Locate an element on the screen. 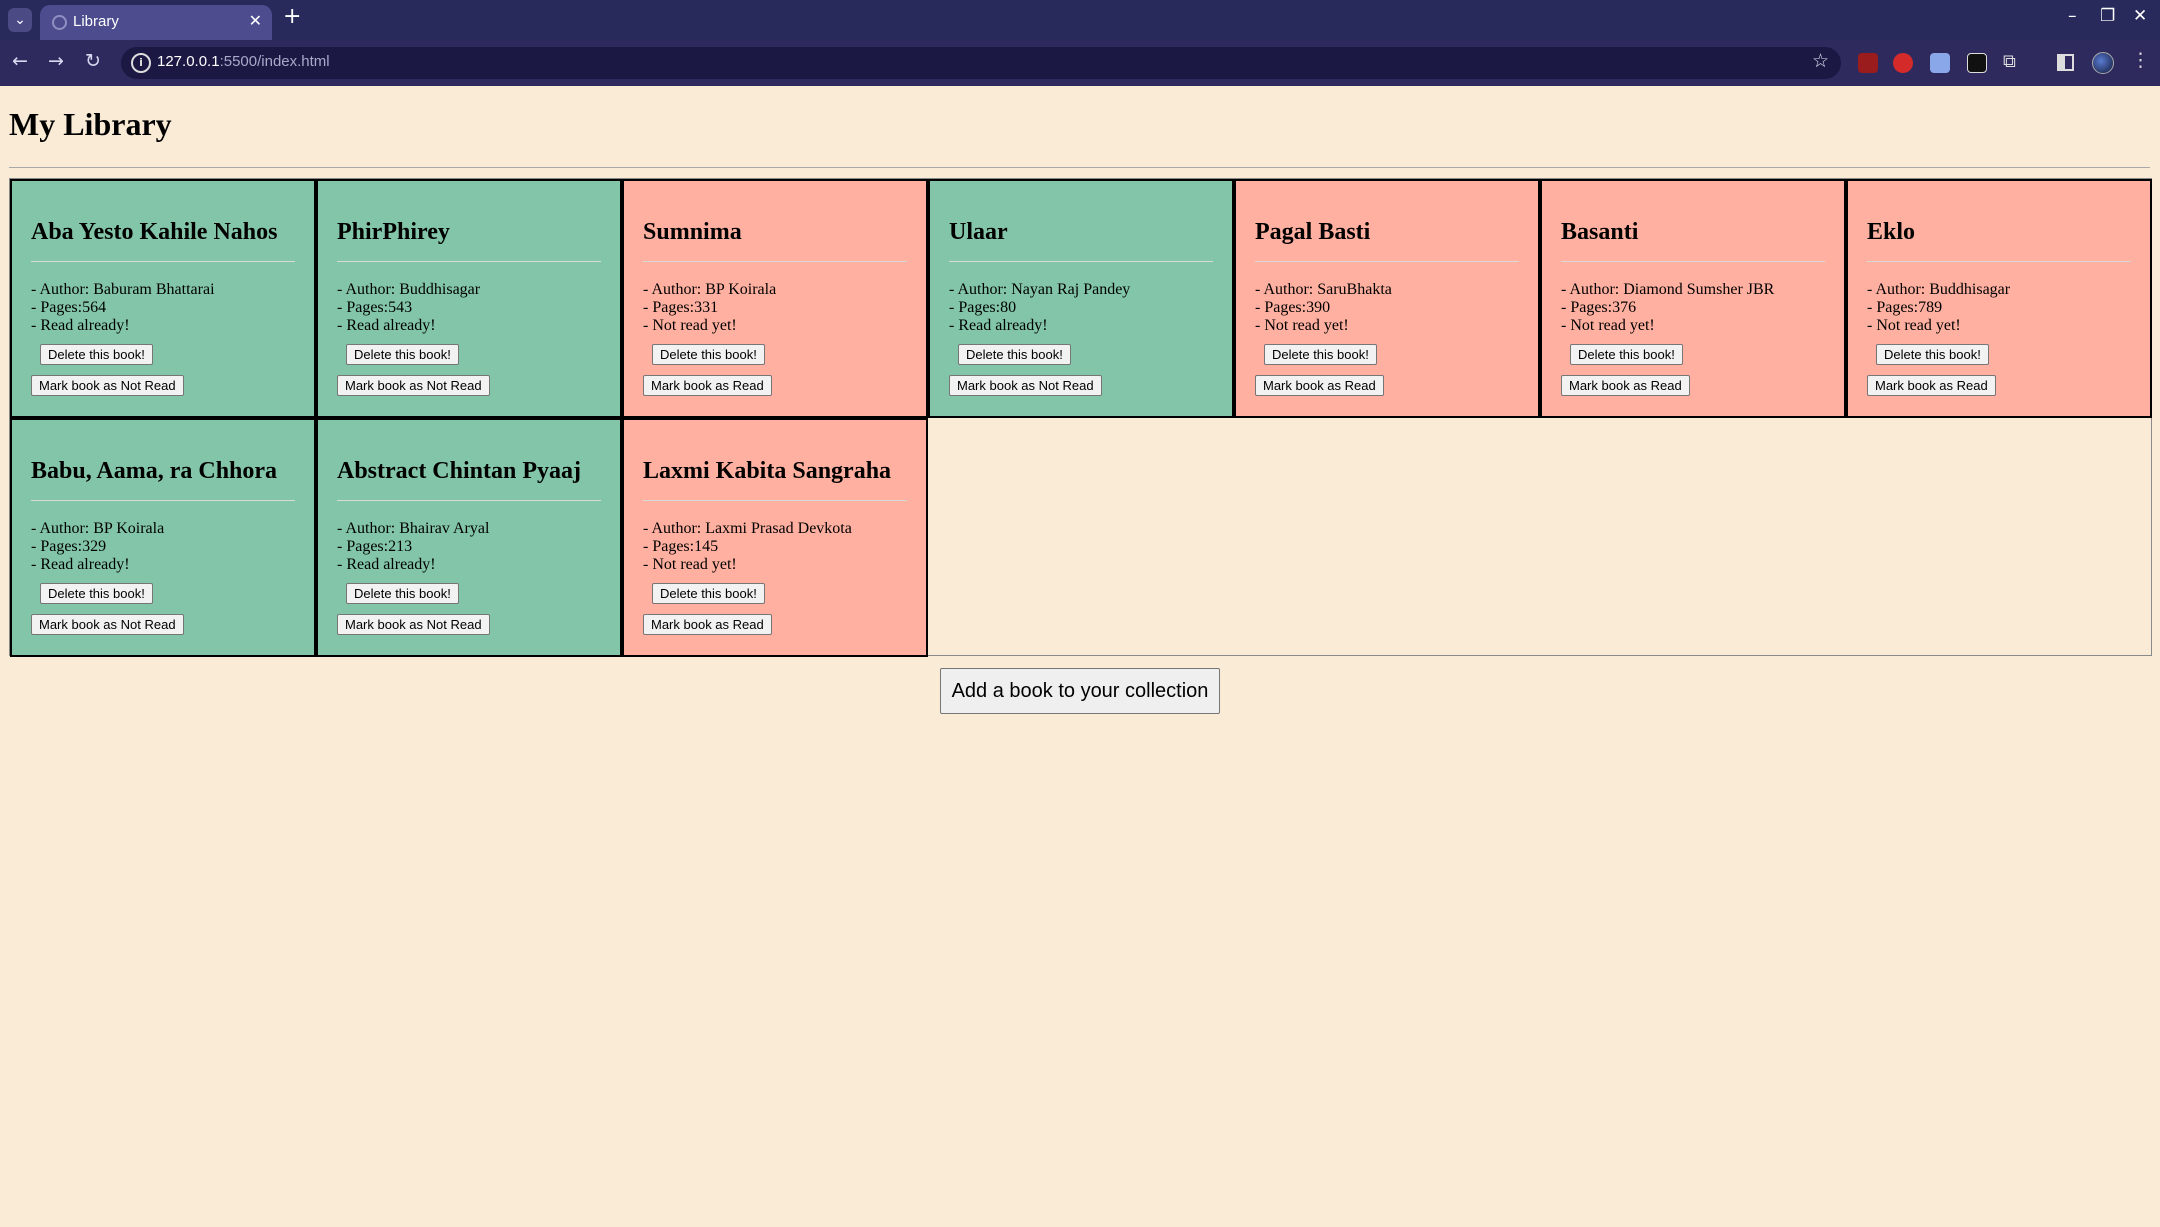  book-title: Ulaar is located at coordinates (978, 232).